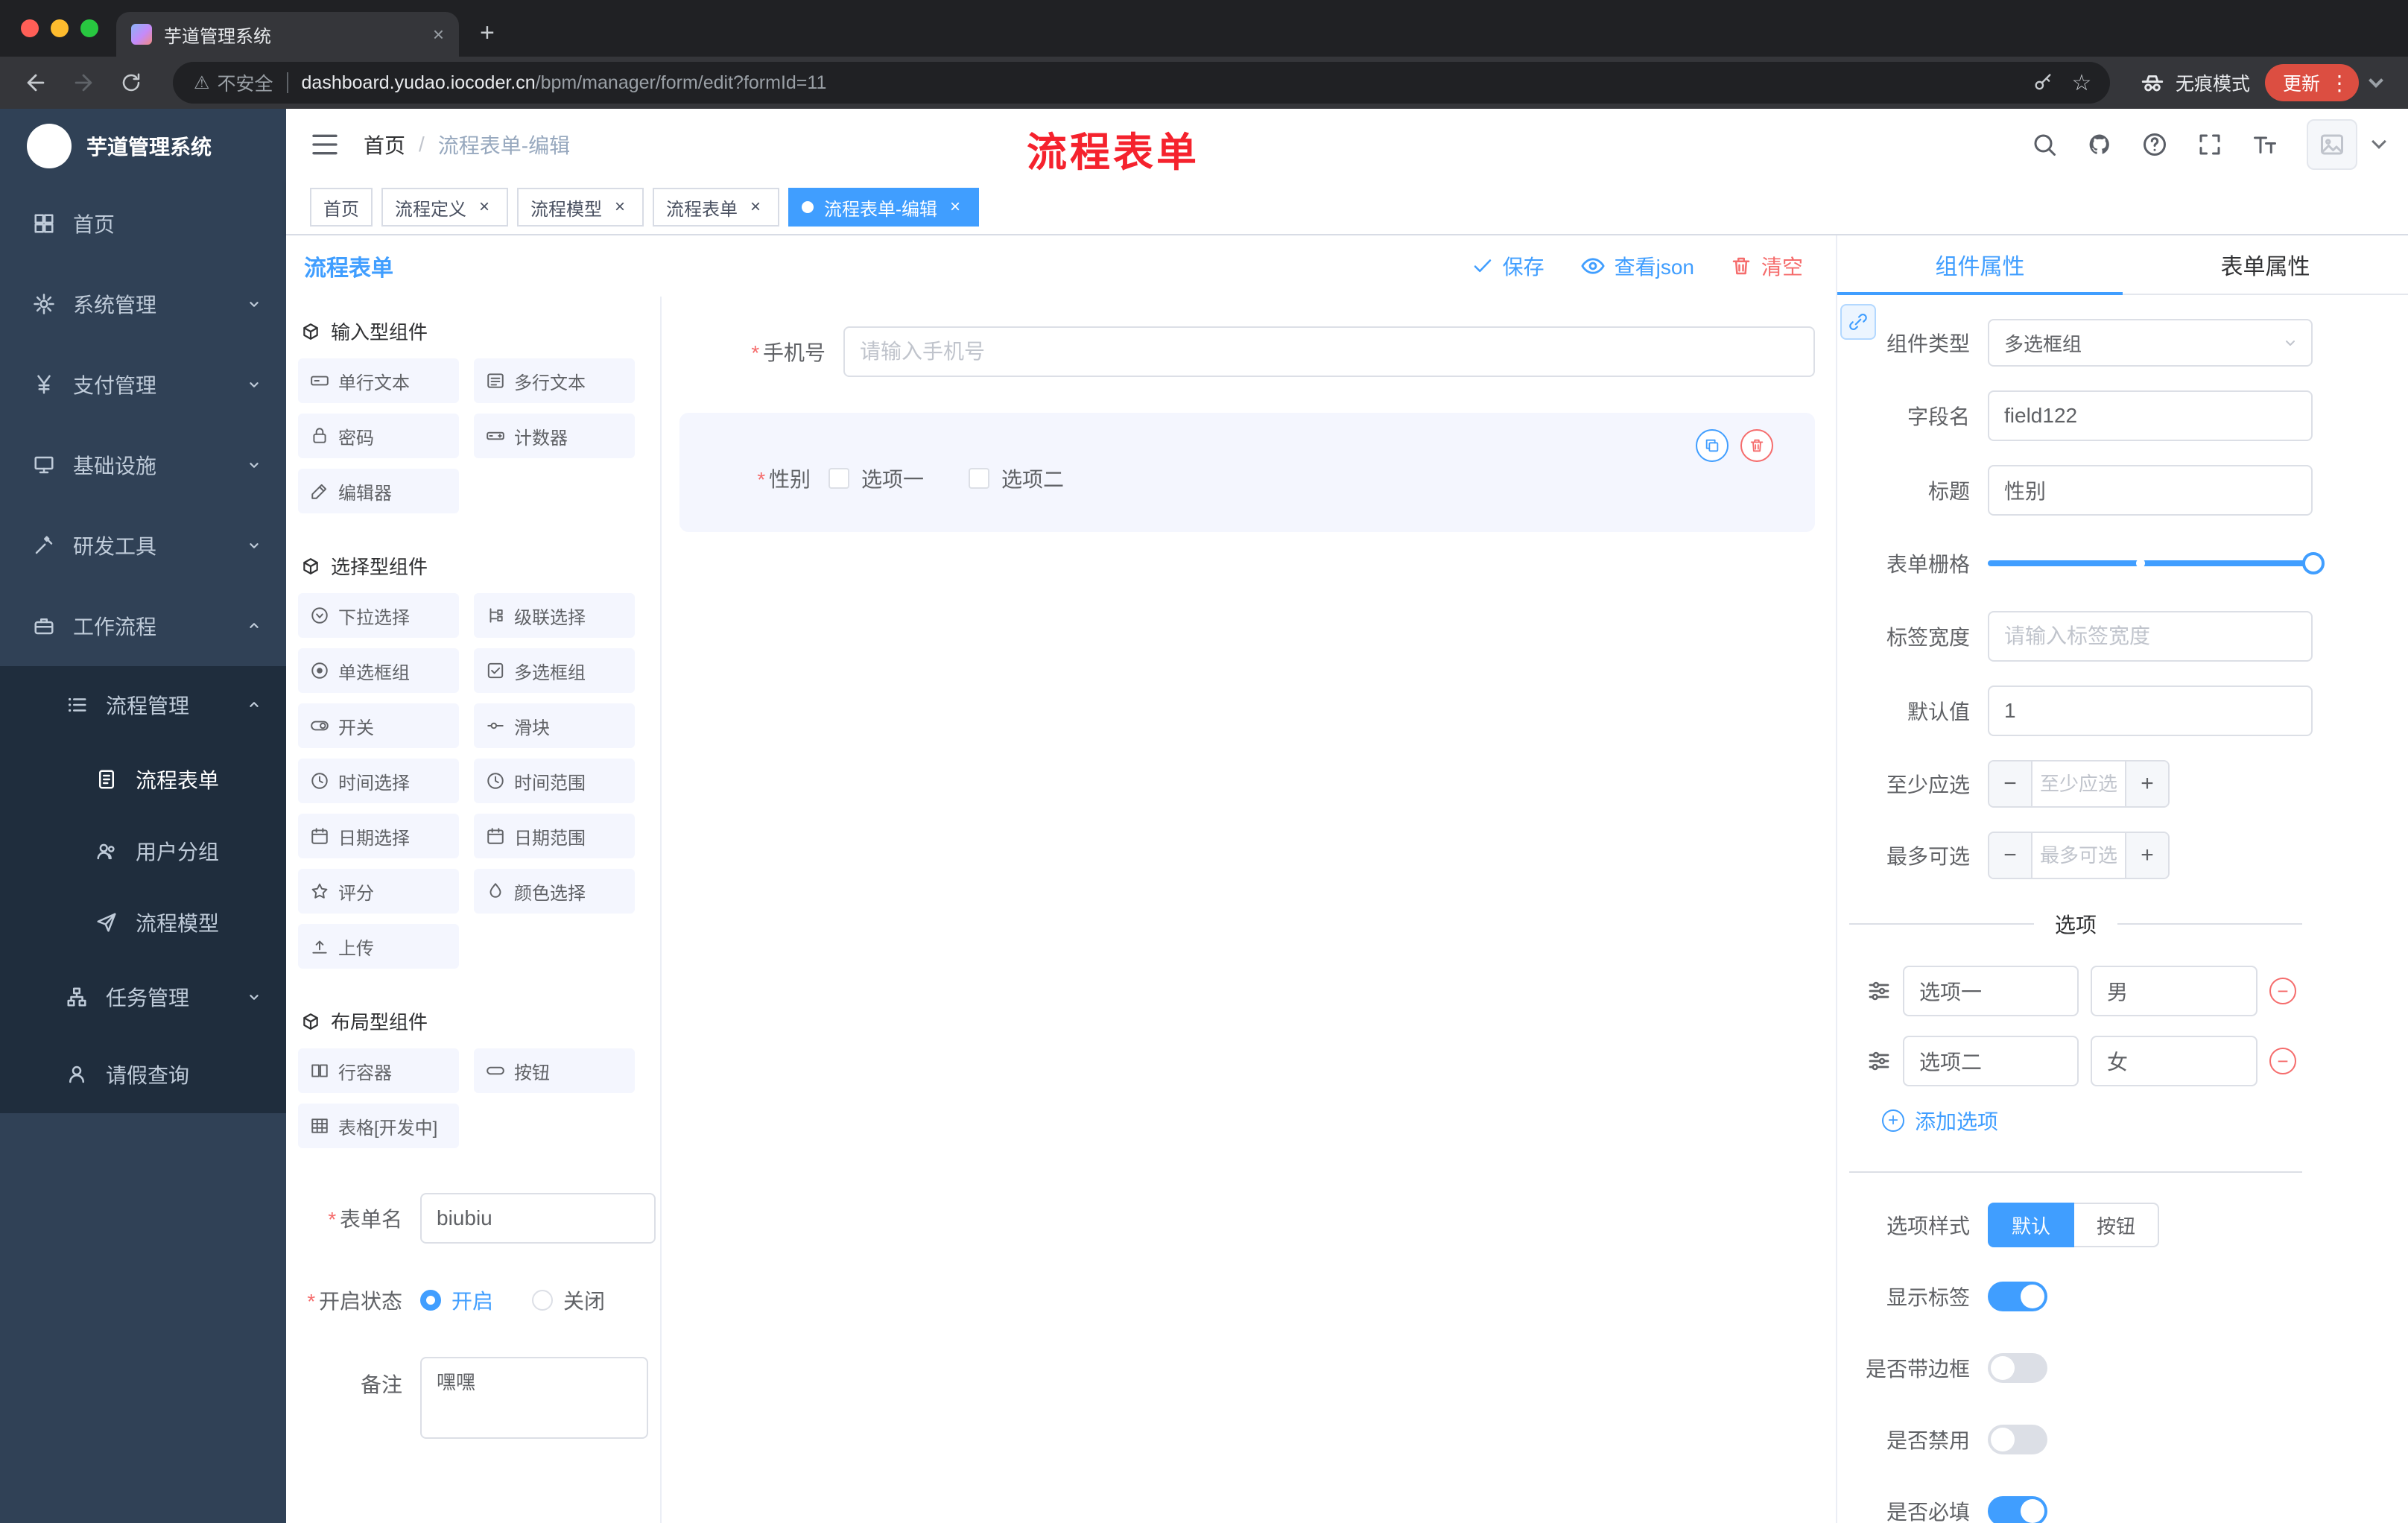 This screenshot has height=1523, width=2408. I want to click on breadcrumb-home: 首页, so click(384, 144).